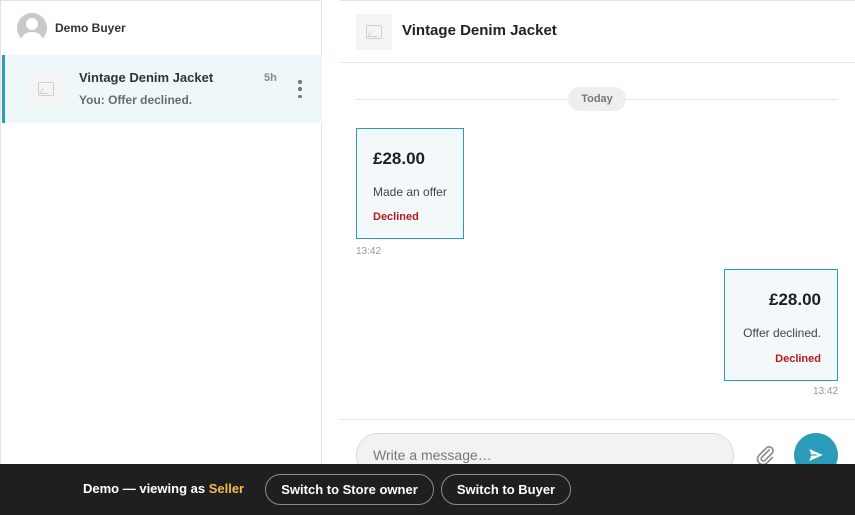 This screenshot has height=515, width=855. I want to click on conversation-preview: You: Offer declined., so click(136, 100).